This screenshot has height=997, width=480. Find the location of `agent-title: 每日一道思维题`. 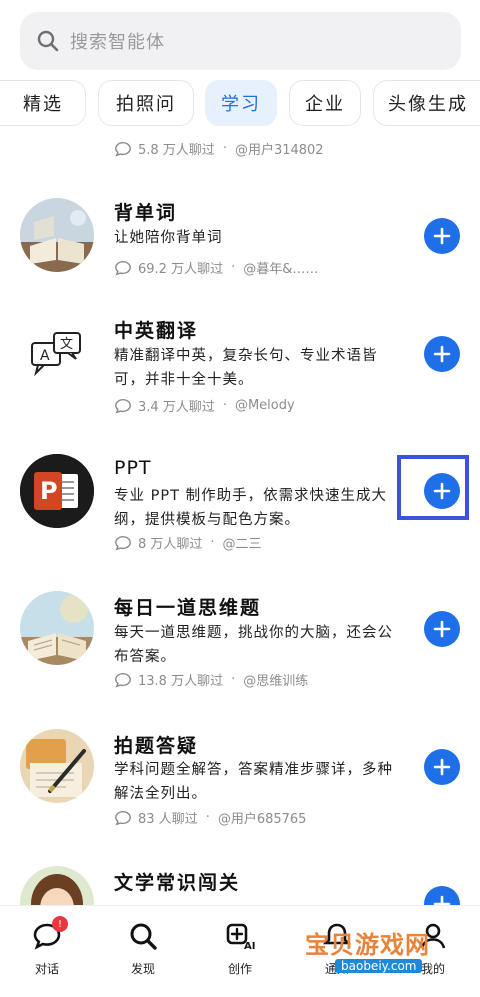

agent-title: 每日一道思维题 is located at coordinates (188, 608).